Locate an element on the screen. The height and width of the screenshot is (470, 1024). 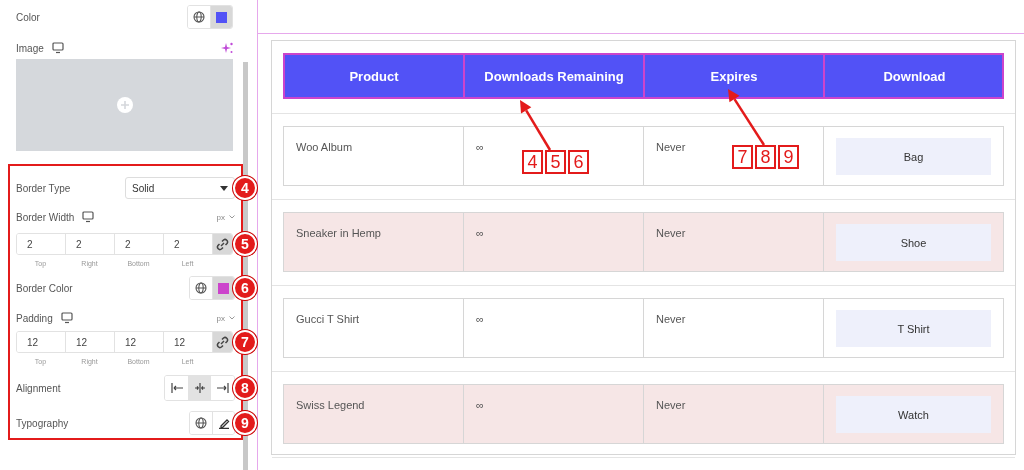
field-label: Border Color is located at coordinates (44, 288).